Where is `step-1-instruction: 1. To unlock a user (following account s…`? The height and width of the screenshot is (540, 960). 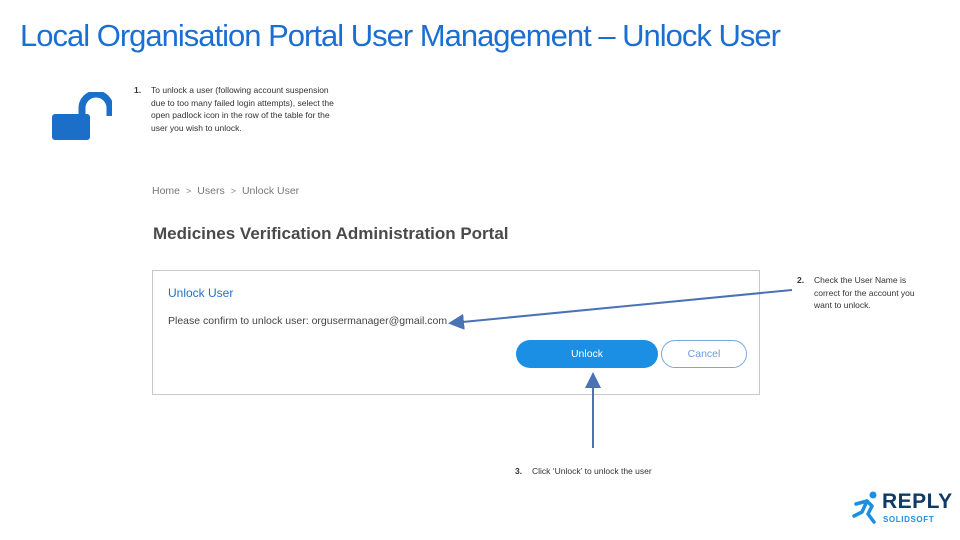 step-1-instruction: 1. To unlock a user (following account s… is located at coordinates (234, 109).